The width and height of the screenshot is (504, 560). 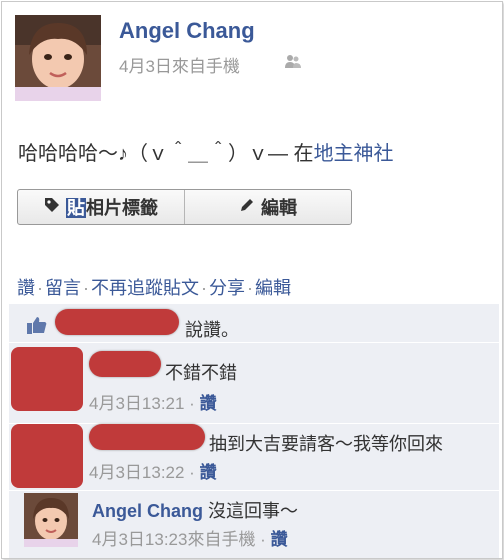 I want to click on post-actions: 讚 · 留言 · 不再追蹤貼文 · 分享 · 編輯, so click(x=154, y=288).